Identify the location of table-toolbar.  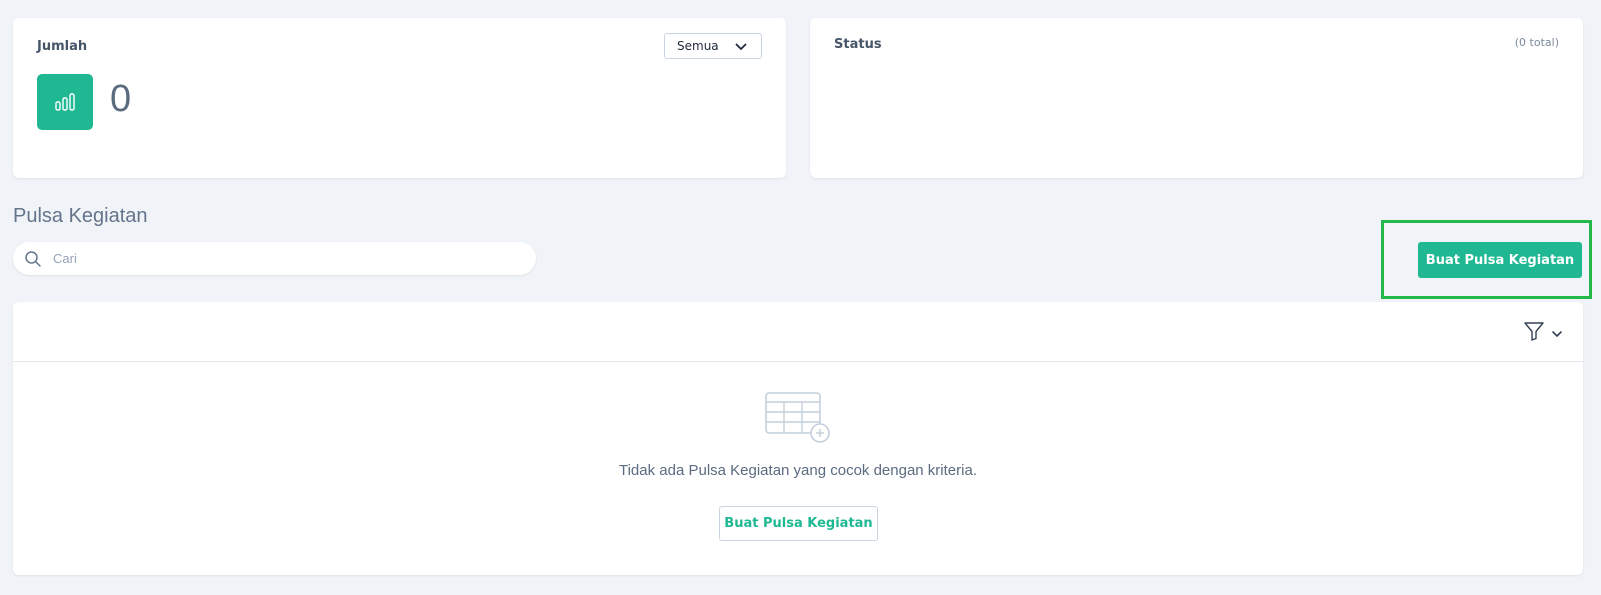
(798, 332).